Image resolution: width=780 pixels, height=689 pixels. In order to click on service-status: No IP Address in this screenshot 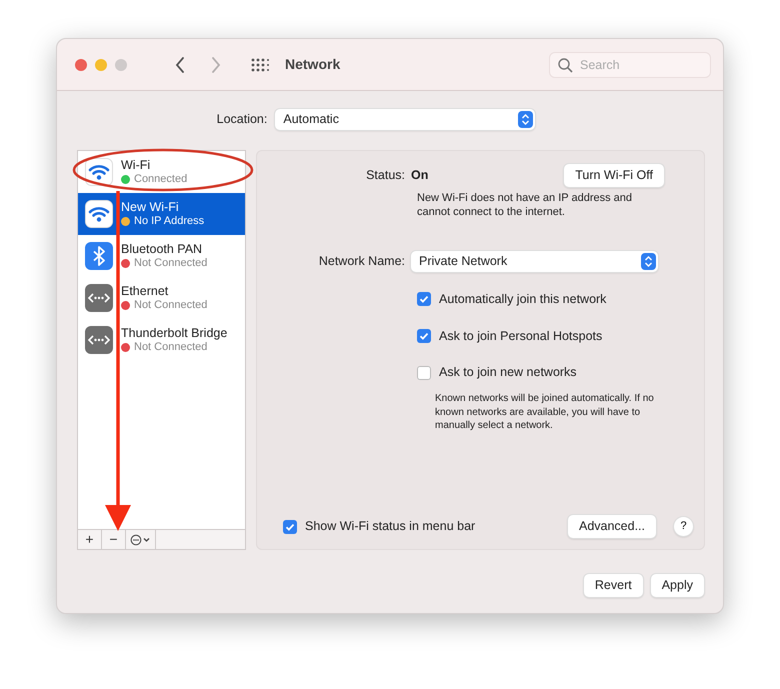, I will do `click(169, 221)`.